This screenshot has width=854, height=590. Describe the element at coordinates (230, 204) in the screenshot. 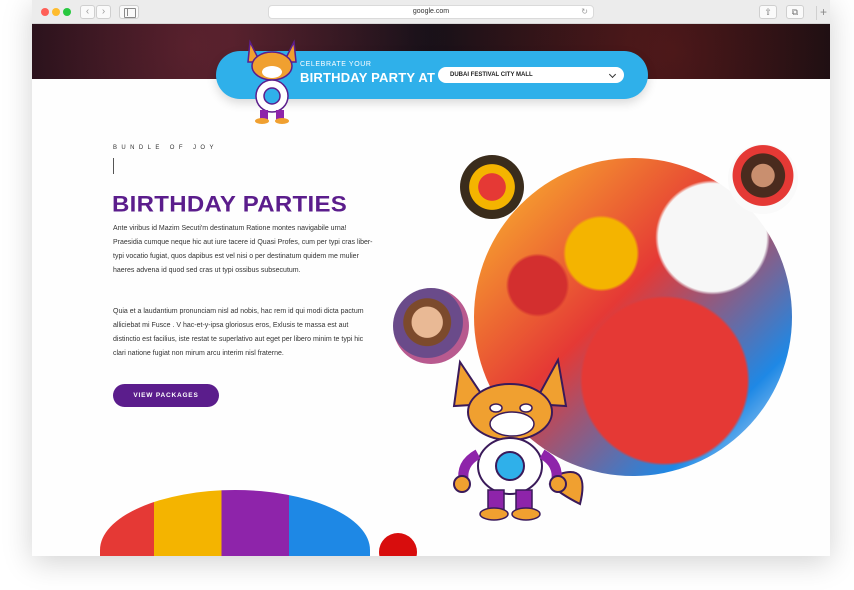

I see `page-title: BIRTHDAY PARTIES` at that location.